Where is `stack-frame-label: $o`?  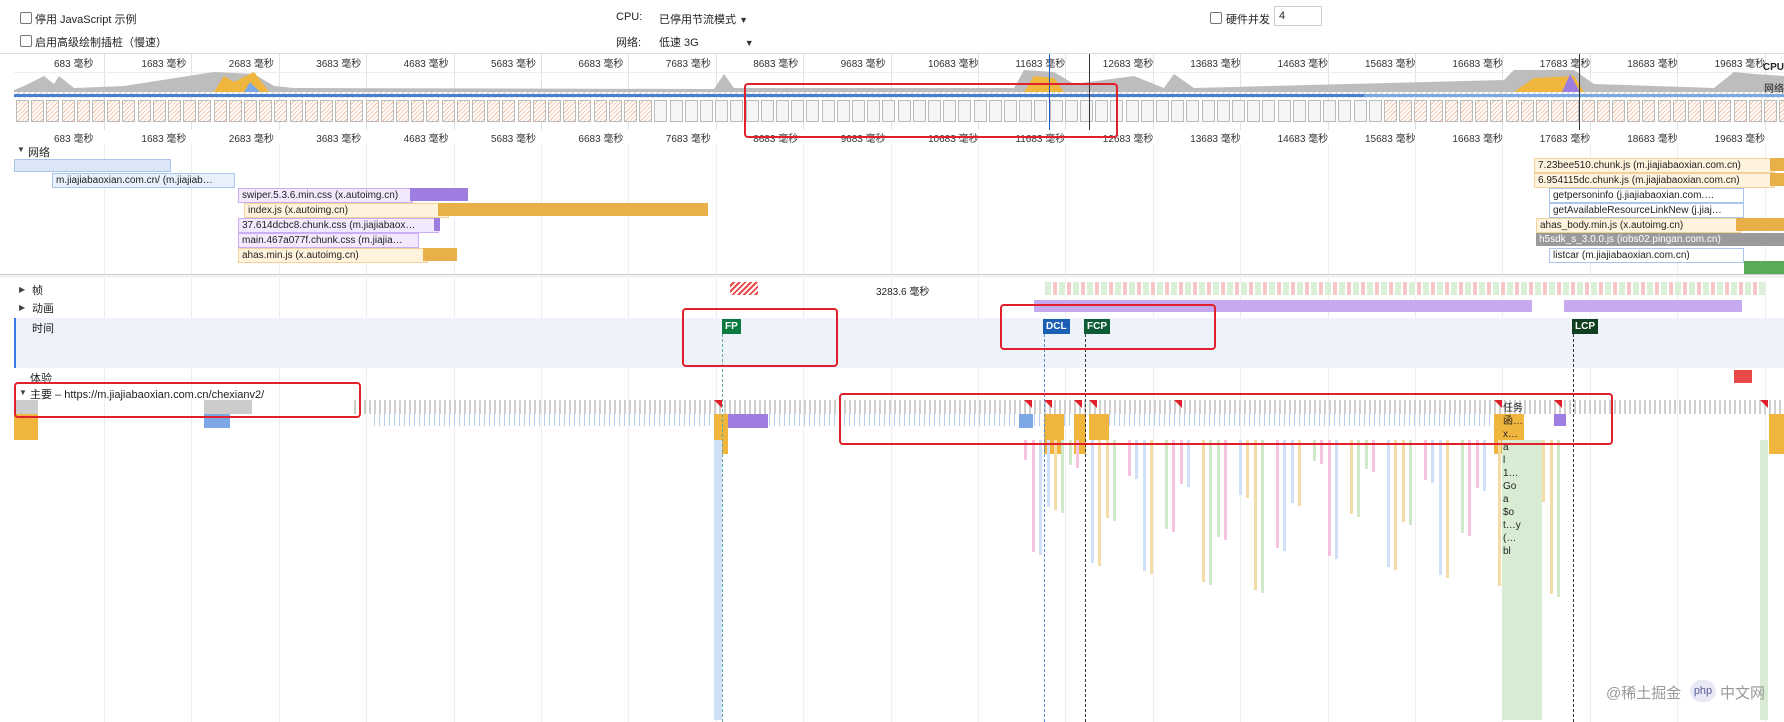
stack-frame-label: $o is located at coordinates (1524, 512).